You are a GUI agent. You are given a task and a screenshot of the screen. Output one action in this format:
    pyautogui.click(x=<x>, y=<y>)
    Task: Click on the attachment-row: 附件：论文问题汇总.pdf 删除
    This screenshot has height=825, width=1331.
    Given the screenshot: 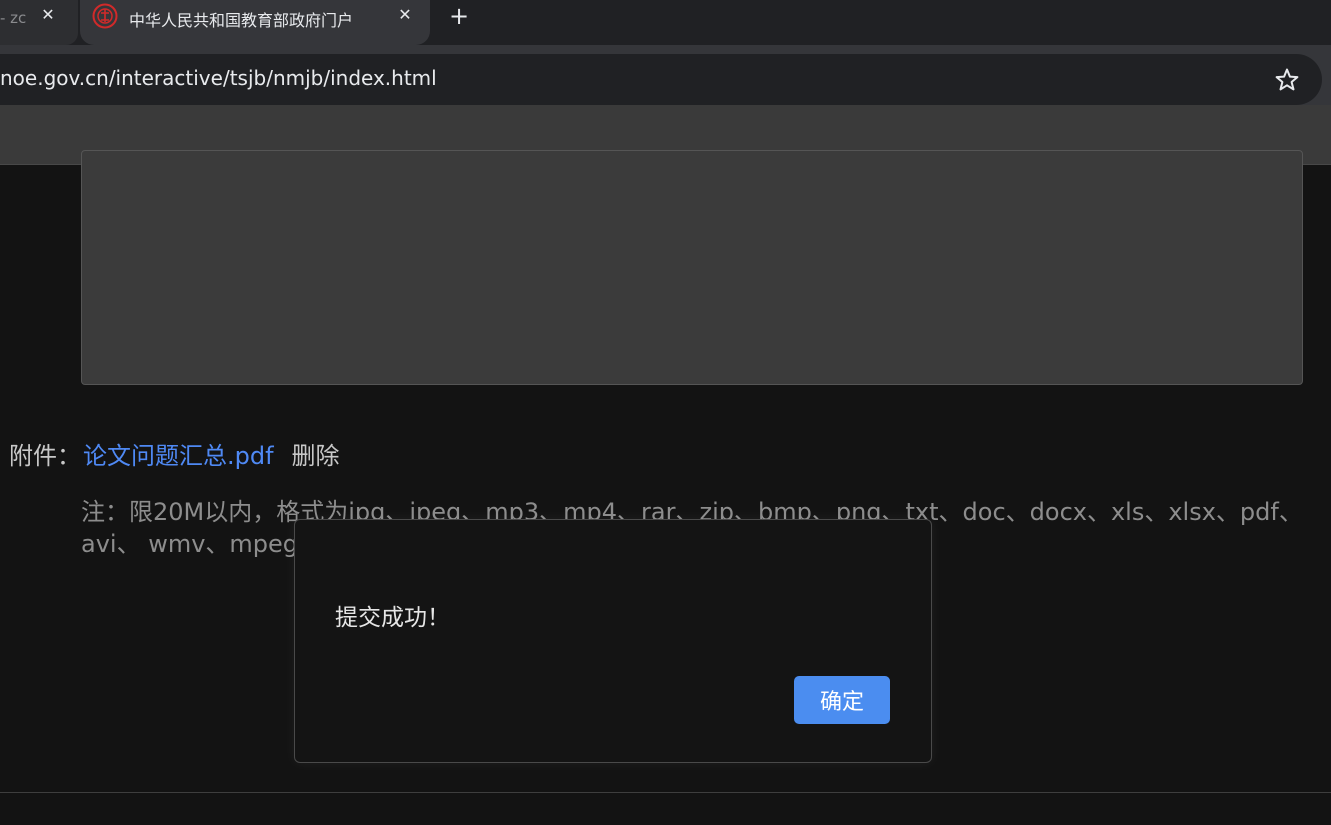 What is the action you would take?
    pyautogui.click(x=174, y=453)
    